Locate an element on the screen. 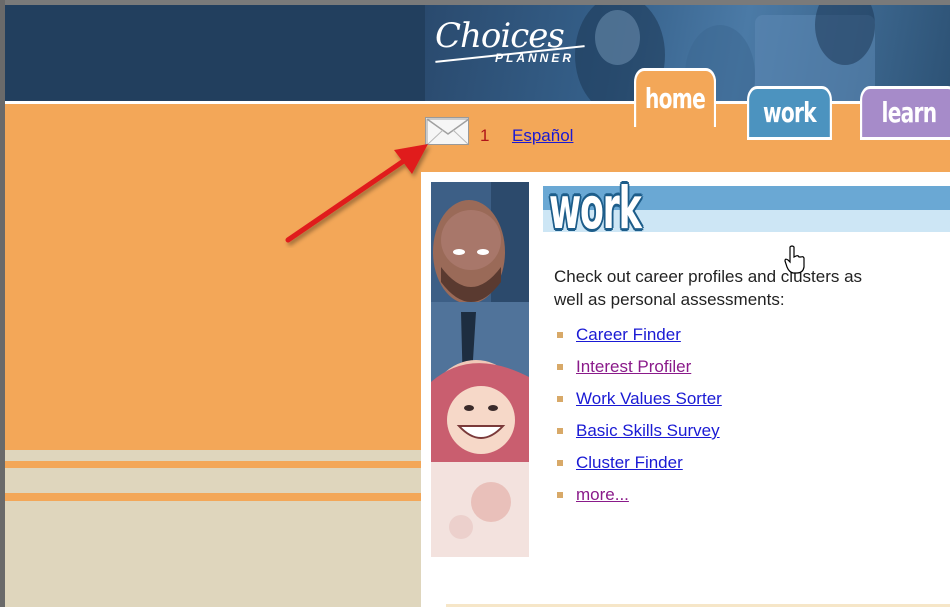  hand-cursor-icon is located at coordinates (794, 259).